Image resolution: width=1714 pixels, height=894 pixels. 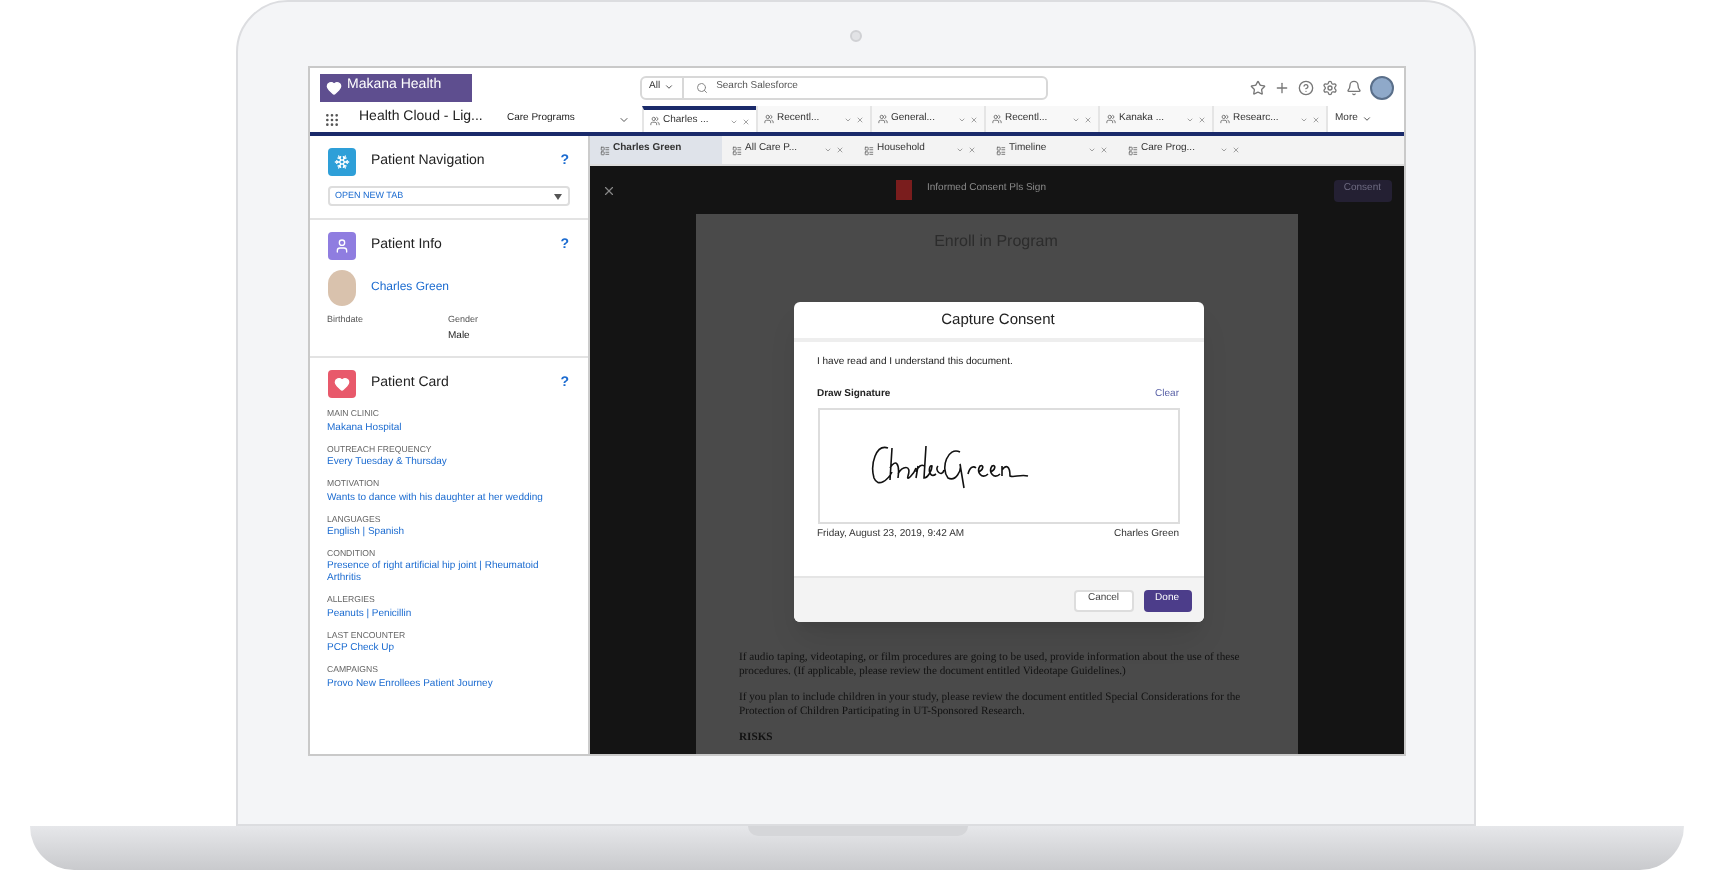 I want to click on caret-icon, so click(x=557, y=196).